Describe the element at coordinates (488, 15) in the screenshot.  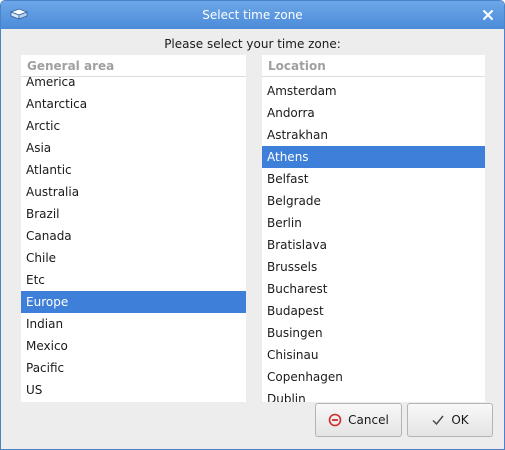
I see `close-icon` at that location.